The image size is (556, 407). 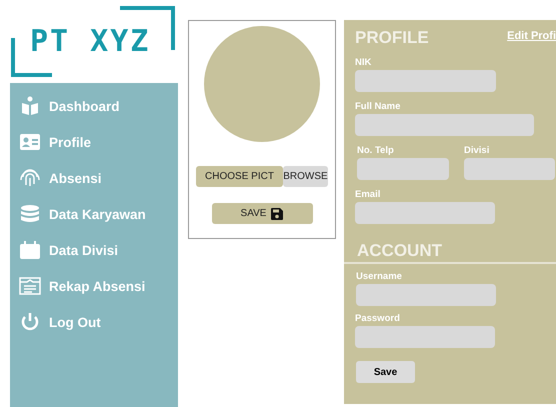 I want to click on logo-text: PT XYZ, so click(x=90, y=41).